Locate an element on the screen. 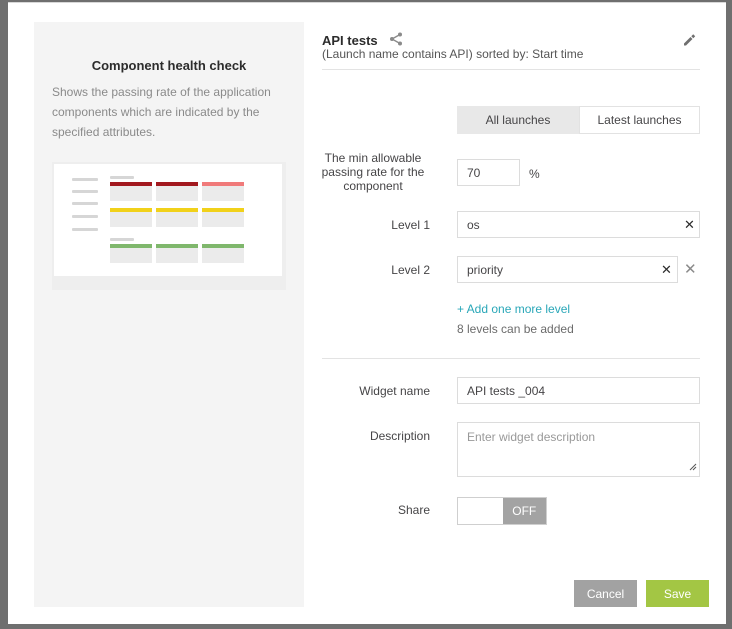 Image resolution: width=732 pixels, height=629 pixels. form-divider is located at coordinates (511, 358).